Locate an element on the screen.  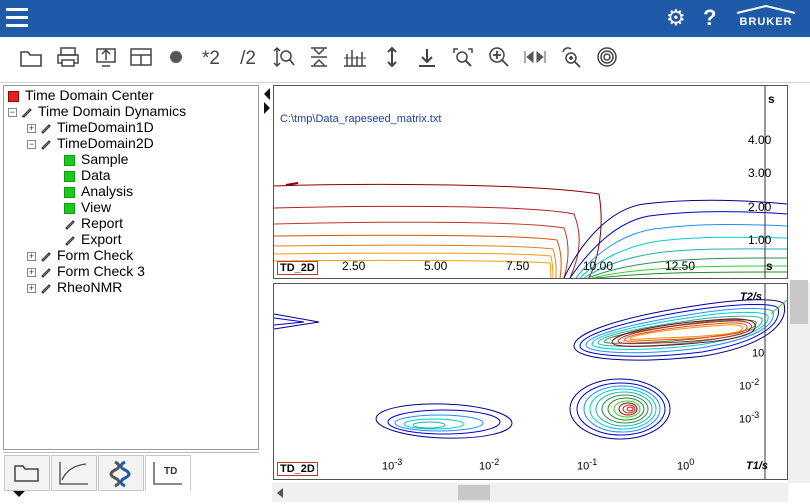
y-unit-label: s is located at coordinates (771, 99).